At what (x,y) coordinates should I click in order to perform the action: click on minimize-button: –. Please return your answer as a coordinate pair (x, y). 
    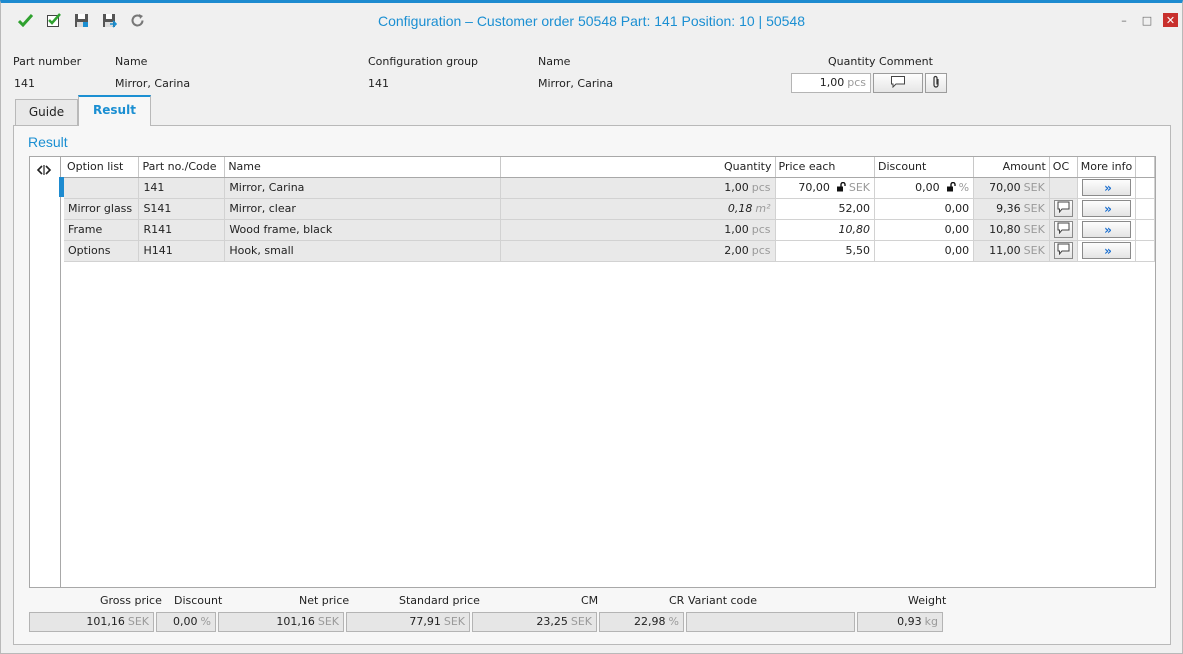
    Looking at the image, I should click on (1124, 20).